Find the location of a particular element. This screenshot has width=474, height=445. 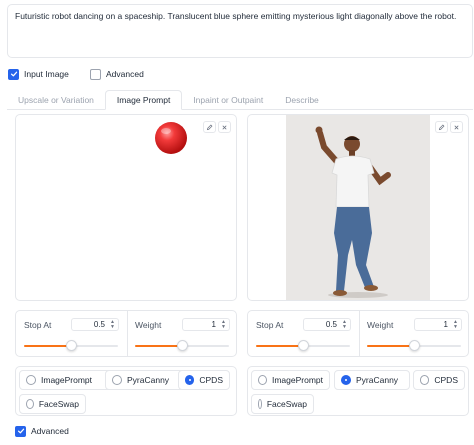

checkbox-unchecked-icon is located at coordinates (95, 74).